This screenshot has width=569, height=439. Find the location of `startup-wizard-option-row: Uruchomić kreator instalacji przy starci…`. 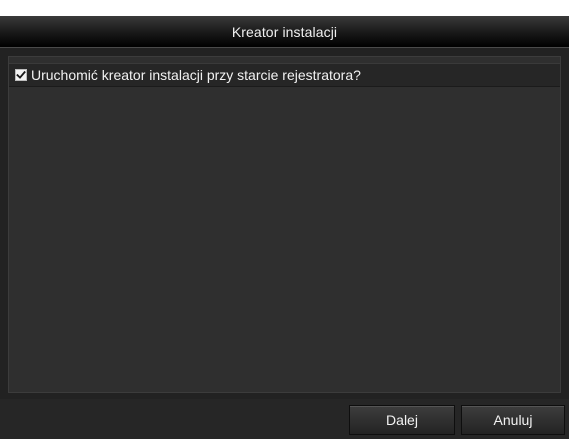

startup-wizard-option-row: Uruchomić kreator instalacji przy starci… is located at coordinates (284, 75).